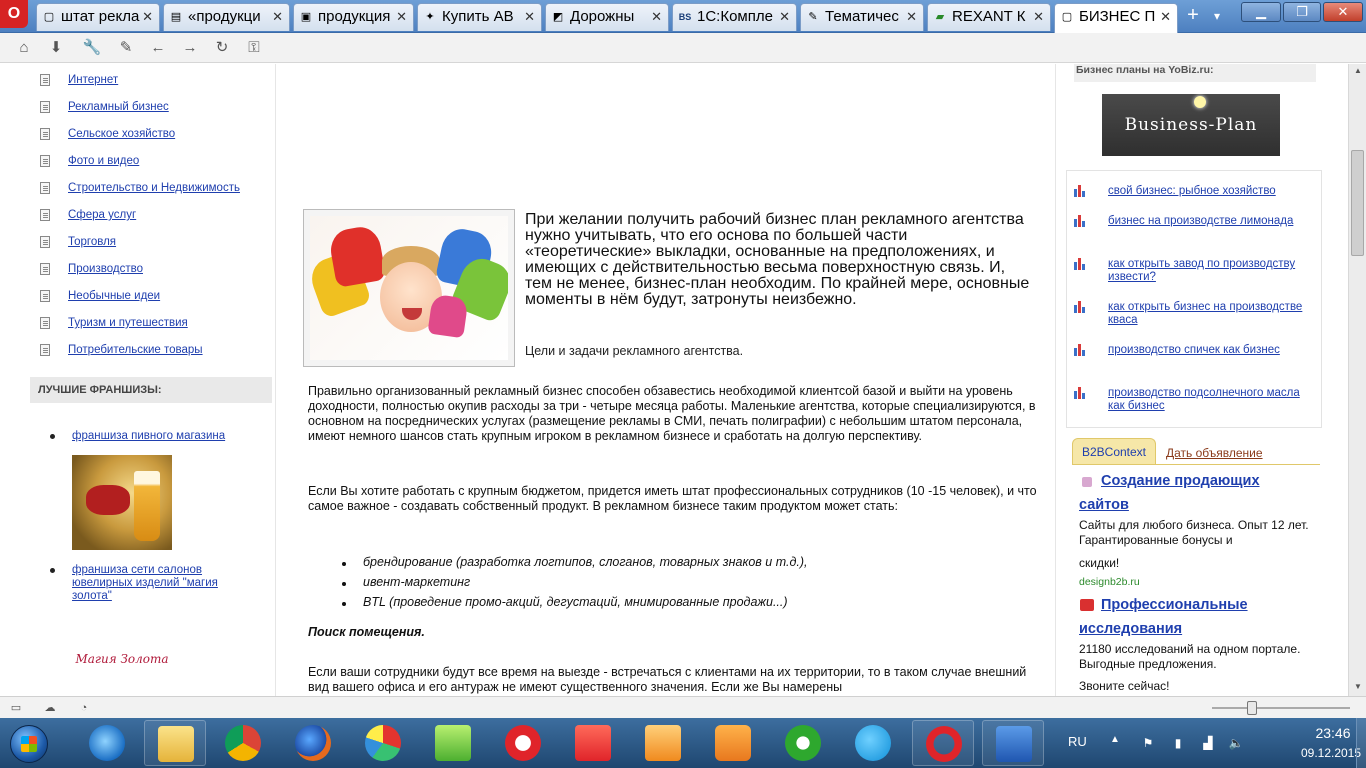 This screenshot has width=1366, height=768. I want to click on minimize-button: ▁, so click(1261, 12).